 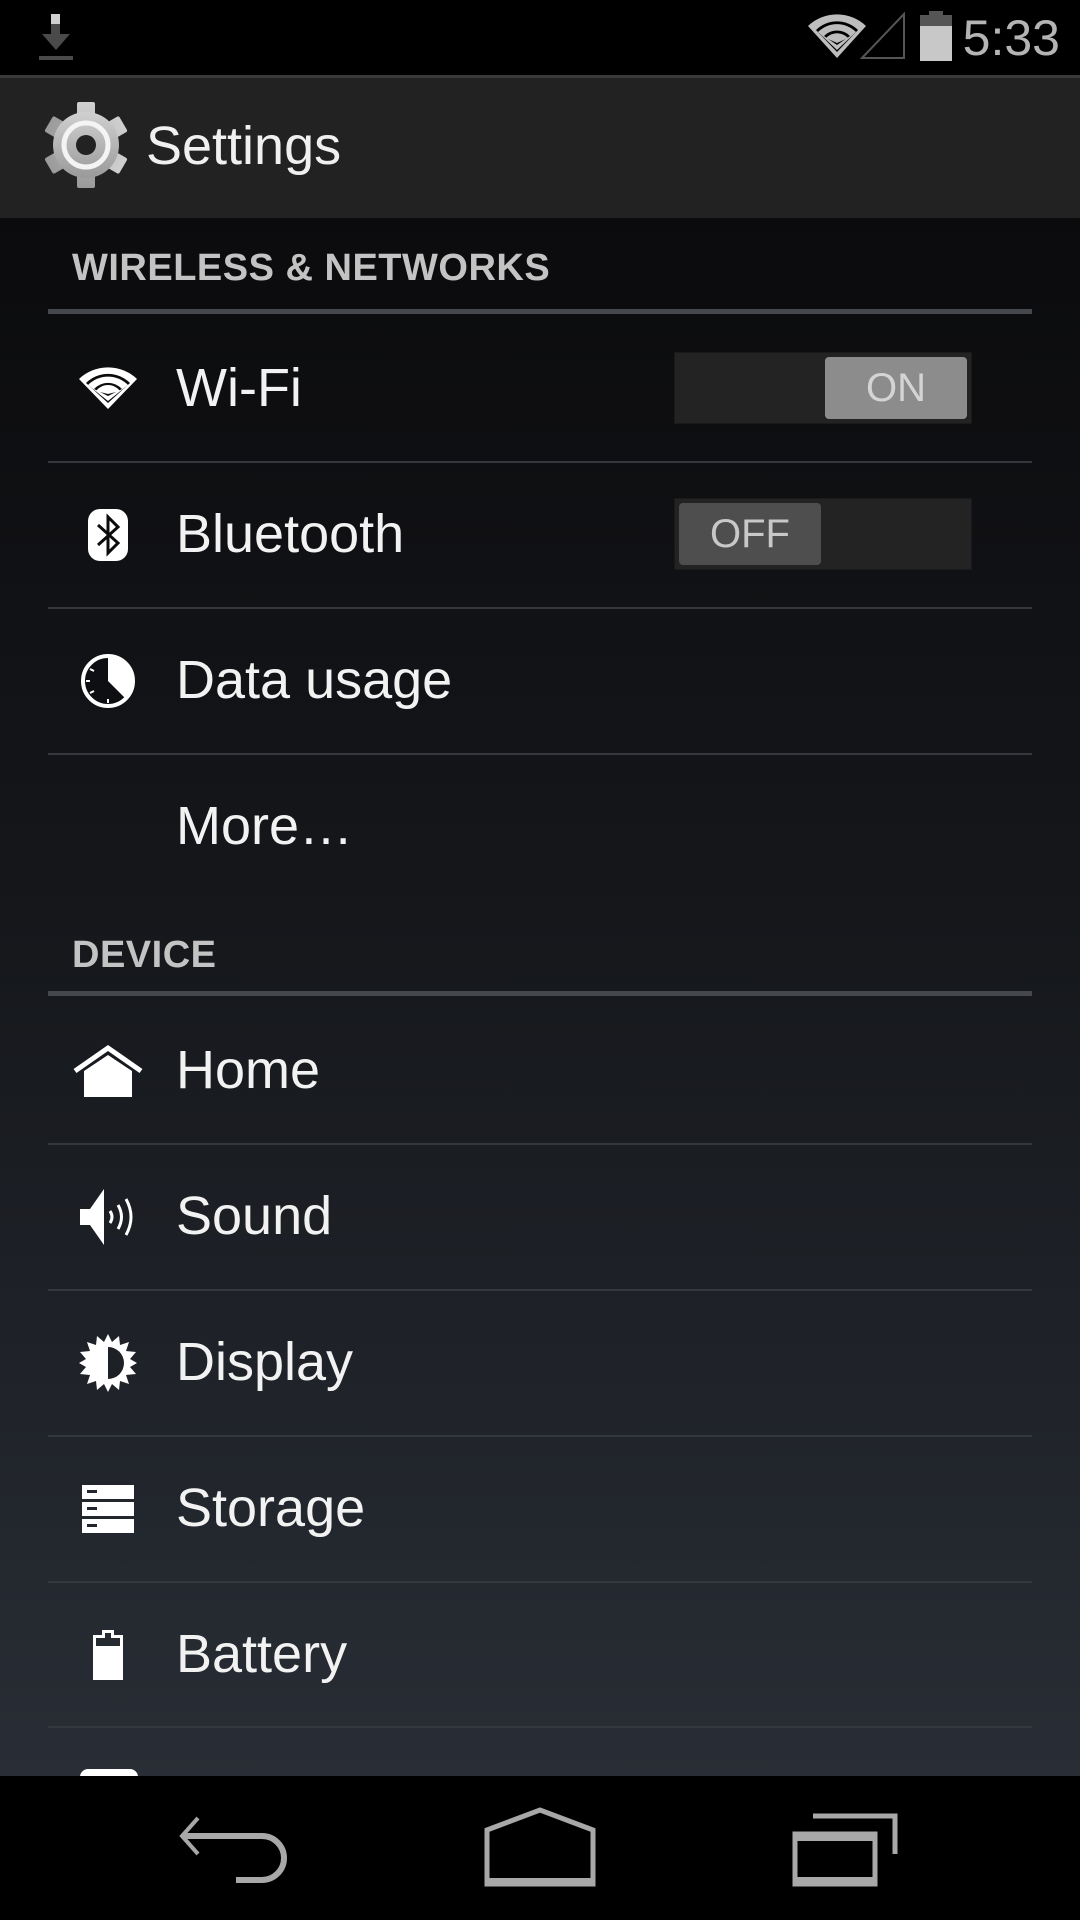 What do you see at coordinates (540, 389) in the screenshot?
I see `settings-item-wifi: Wi-Fi ON` at bounding box center [540, 389].